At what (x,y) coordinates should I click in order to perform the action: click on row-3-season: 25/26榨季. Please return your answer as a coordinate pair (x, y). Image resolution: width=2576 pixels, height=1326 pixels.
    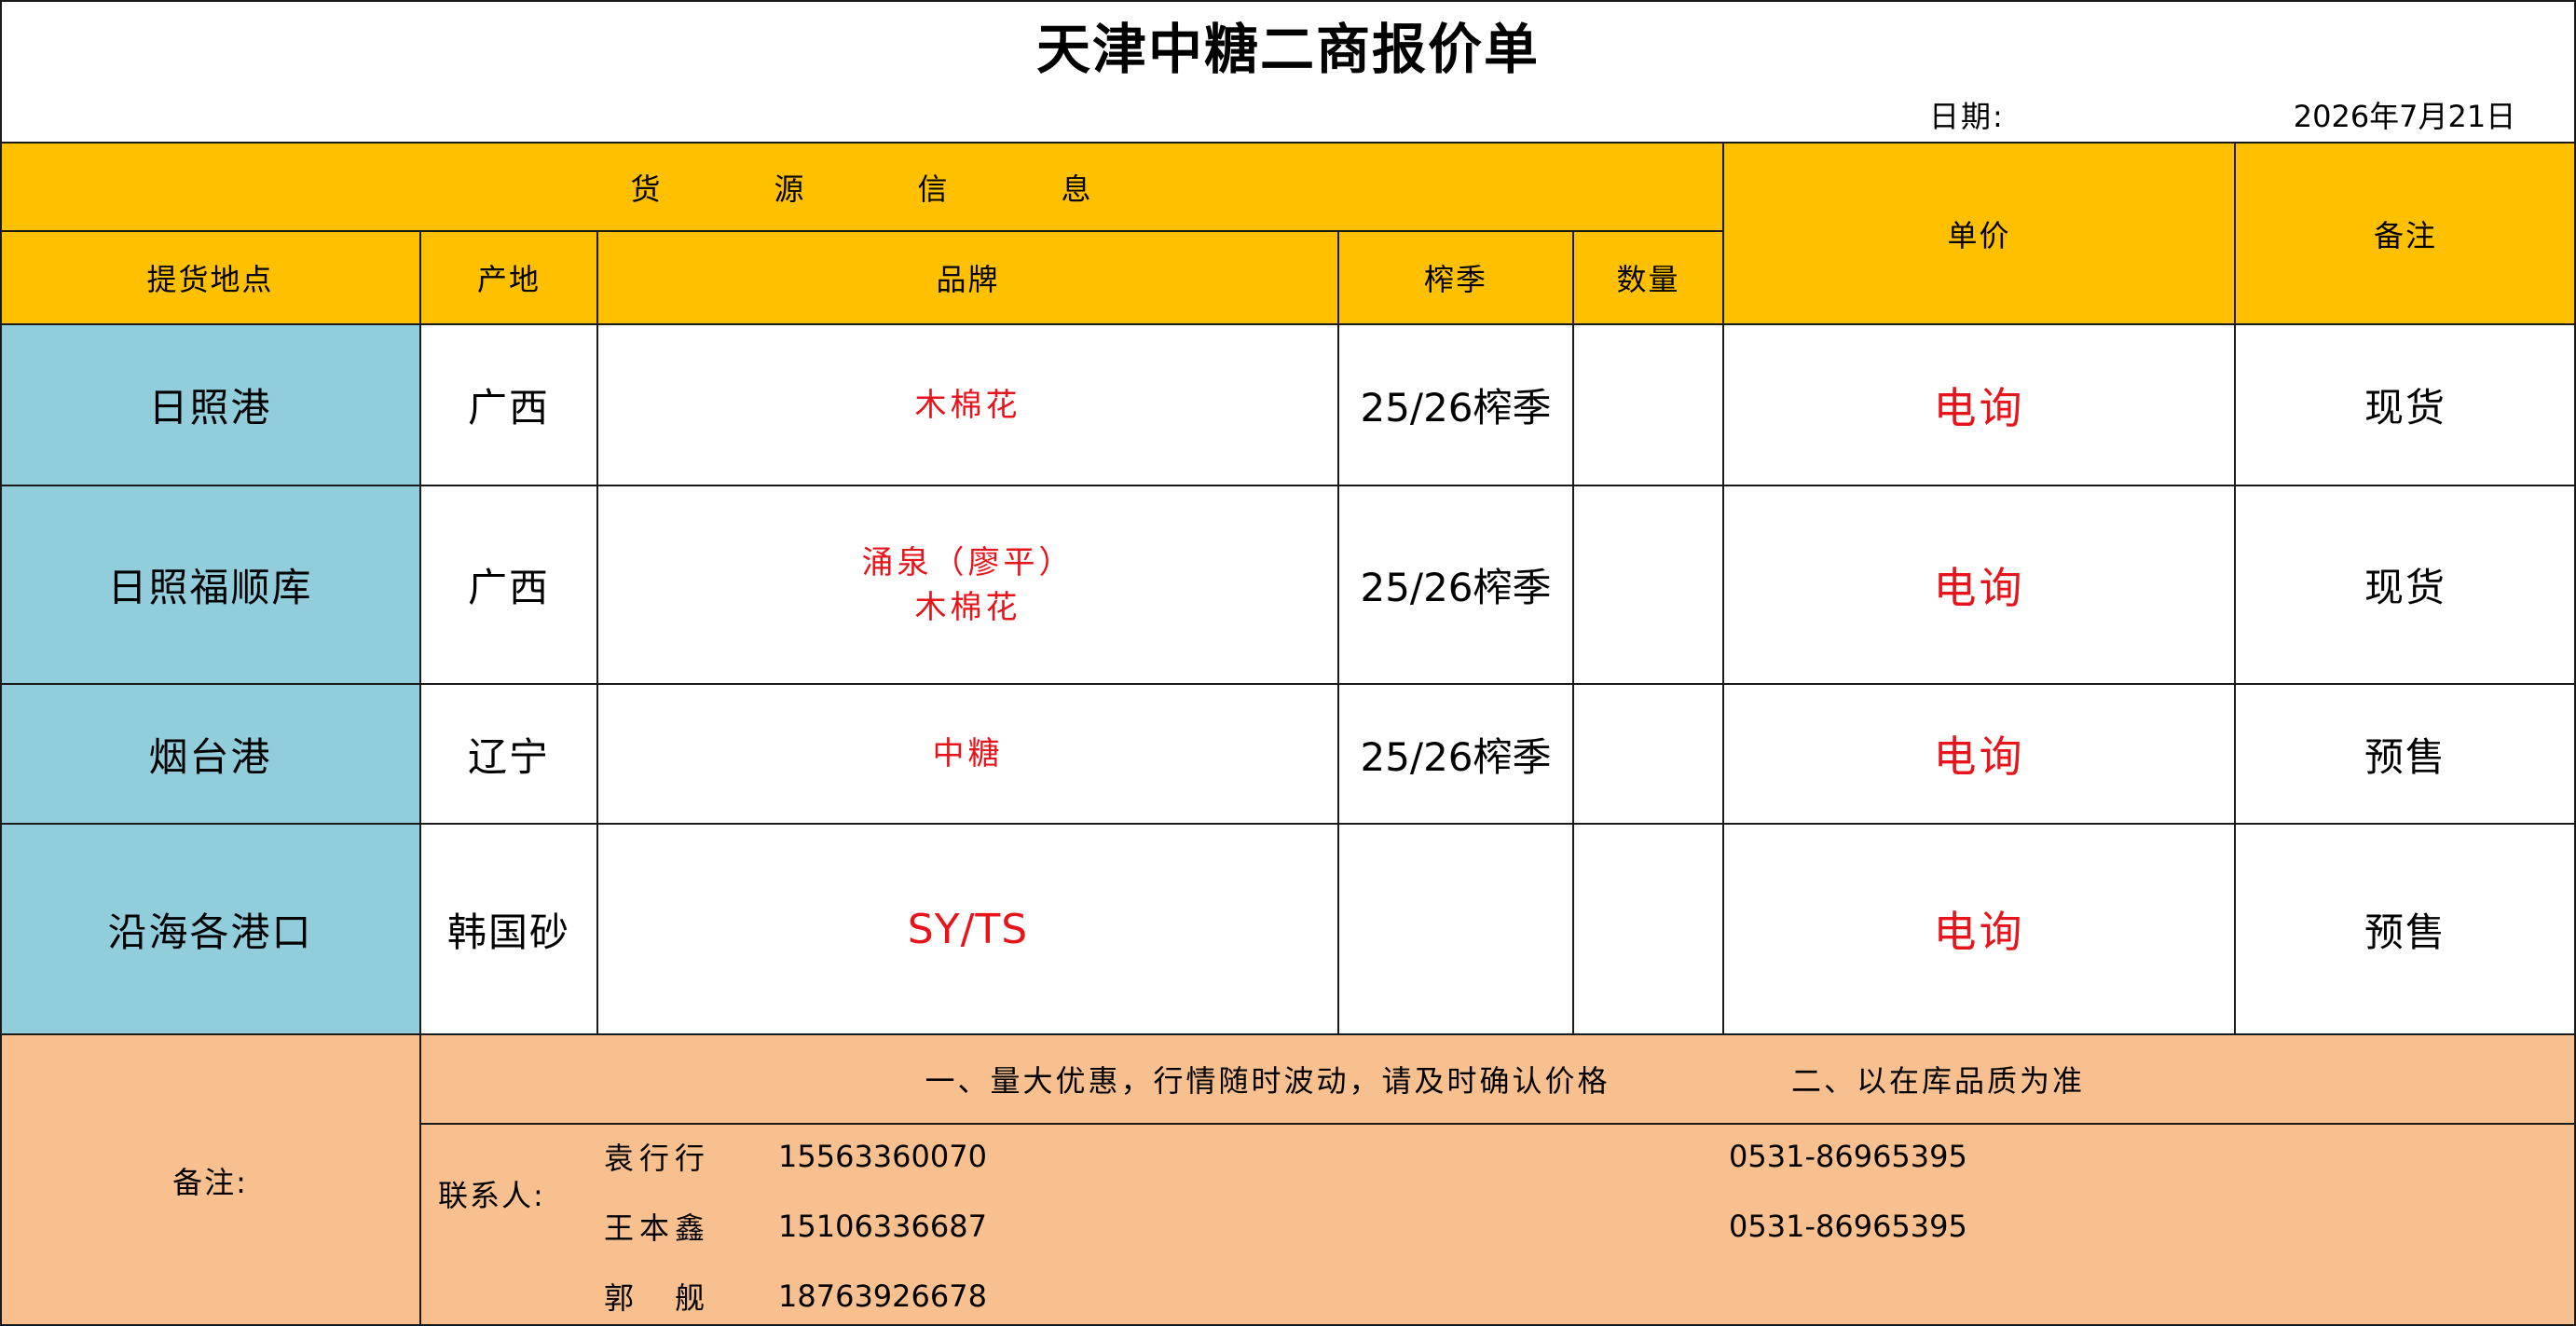
    Looking at the image, I should click on (1456, 756).